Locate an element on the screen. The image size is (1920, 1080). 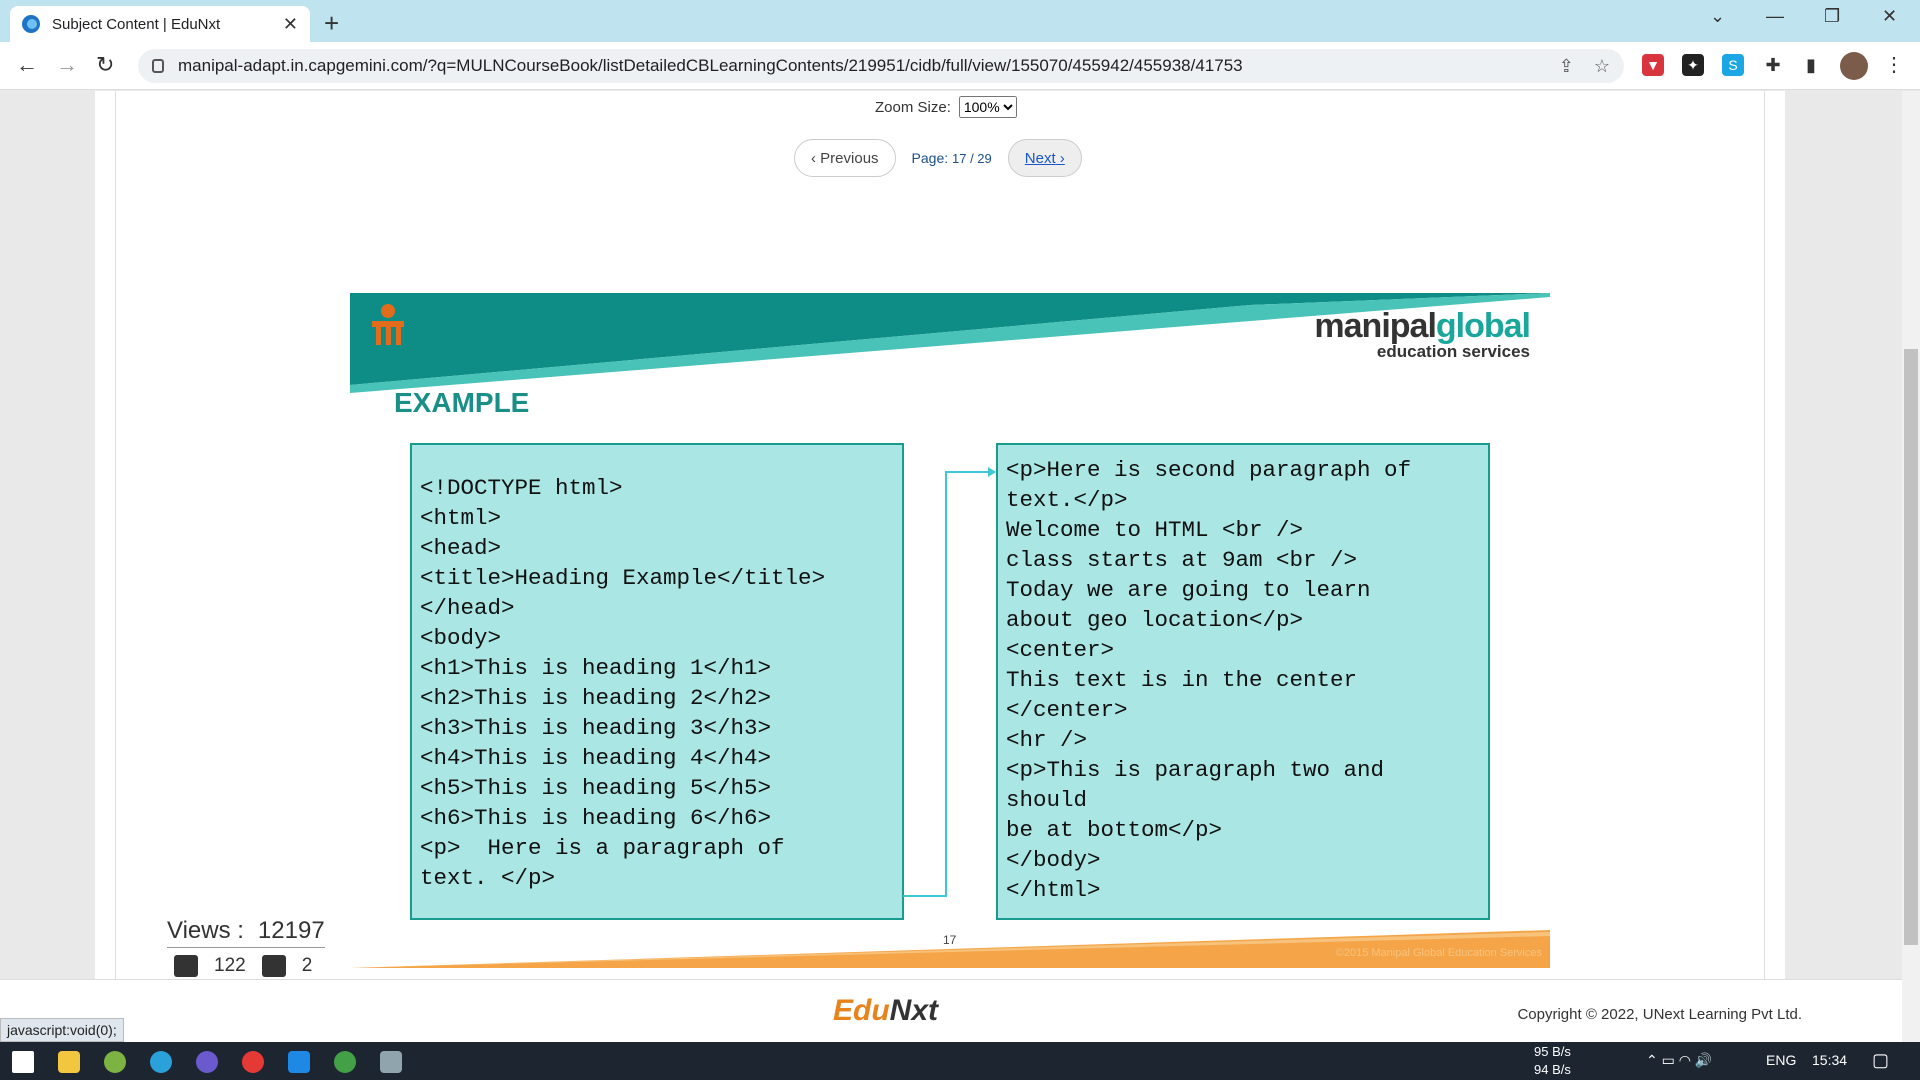
side-panel-icon: ▮ is located at coordinates (1811, 65).